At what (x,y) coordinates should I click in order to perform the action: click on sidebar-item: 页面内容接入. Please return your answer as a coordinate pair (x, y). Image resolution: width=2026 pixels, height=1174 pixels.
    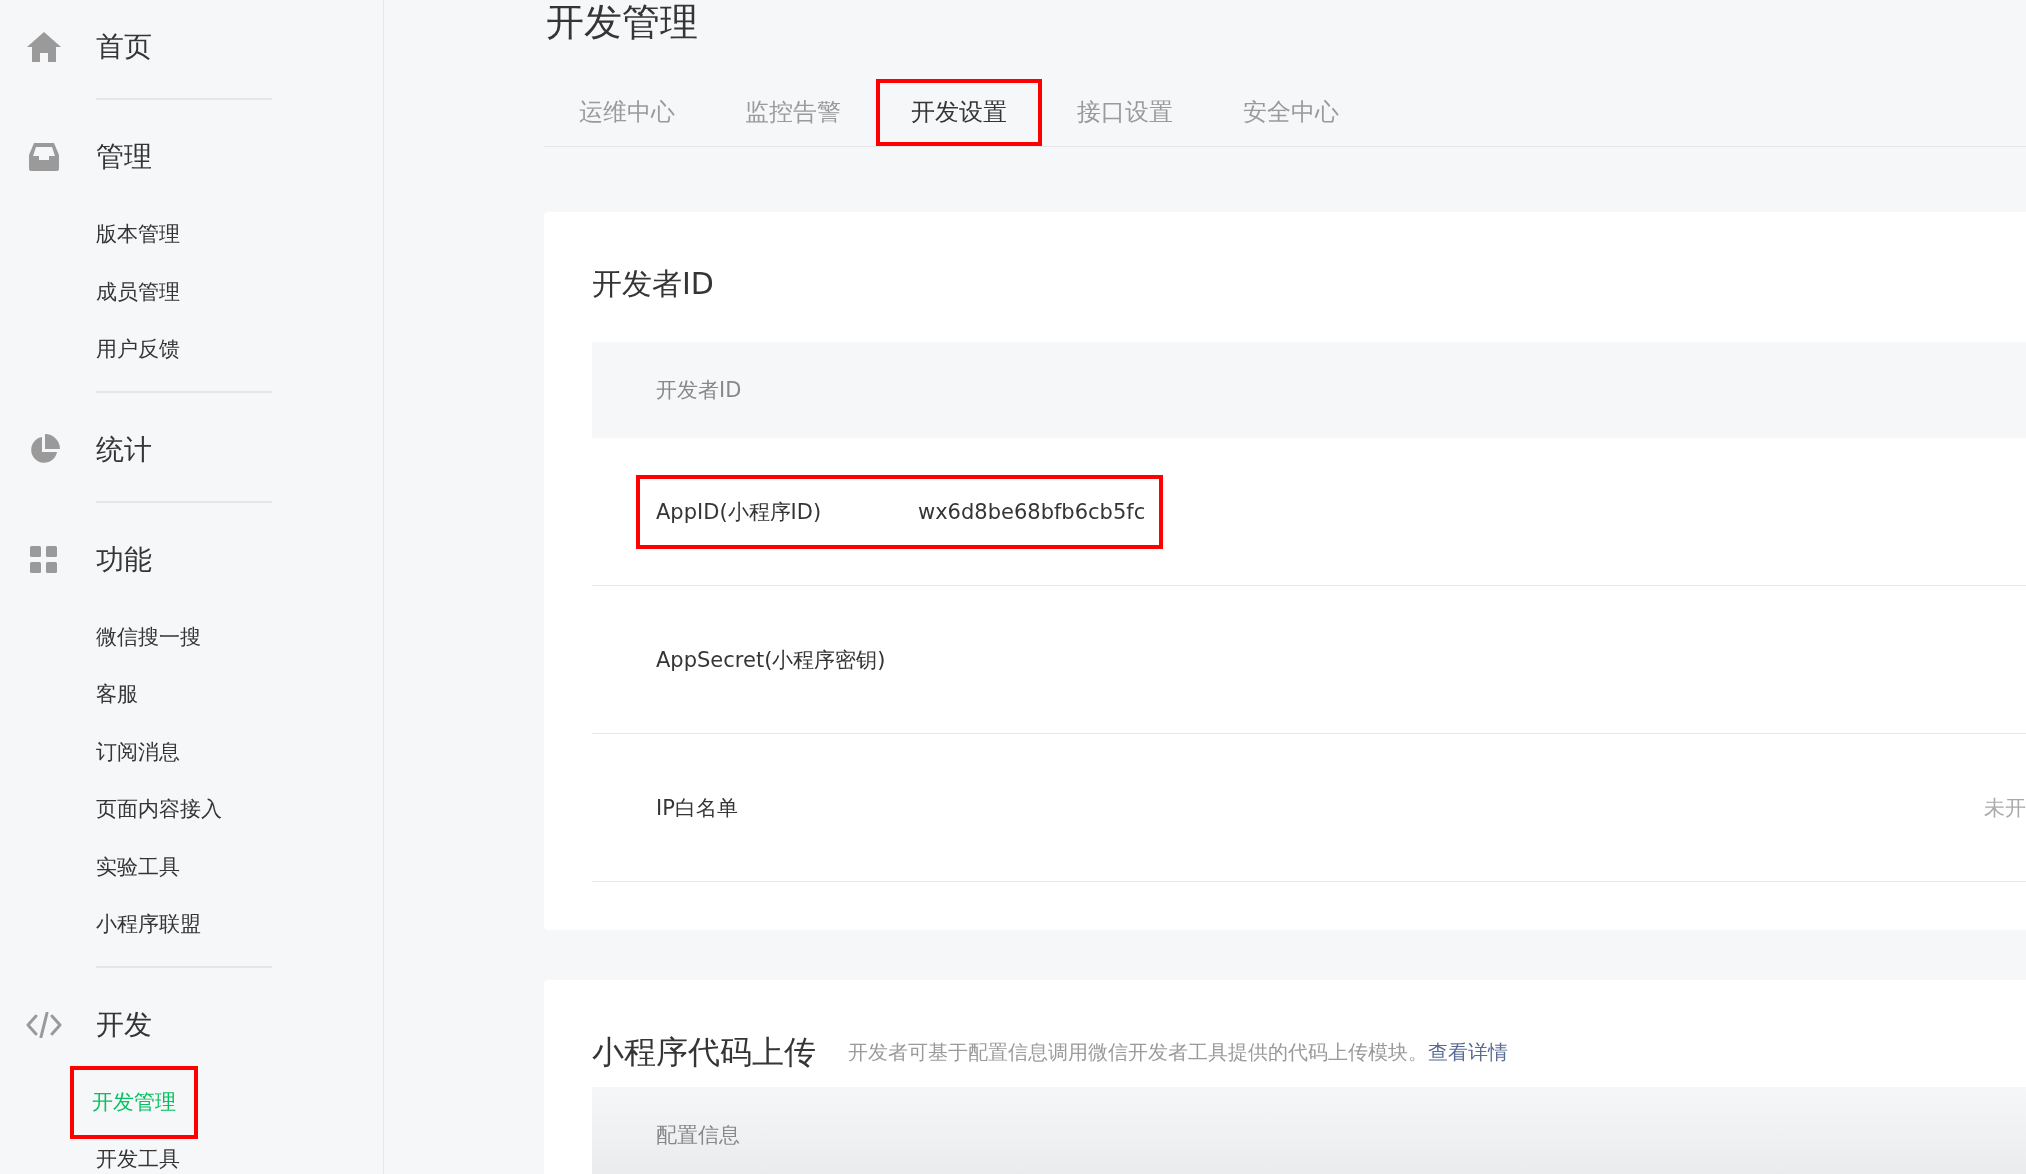
    Looking at the image, I should click on (159, 810).